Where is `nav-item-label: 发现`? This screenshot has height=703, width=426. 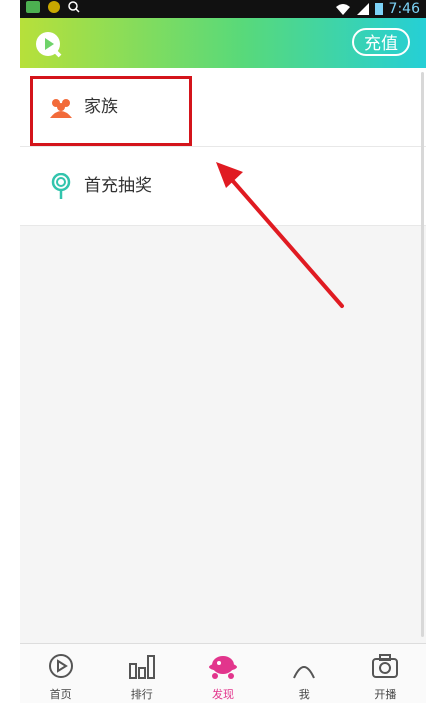 nav-item-label: 发现 is located at coordinates (223, 694).